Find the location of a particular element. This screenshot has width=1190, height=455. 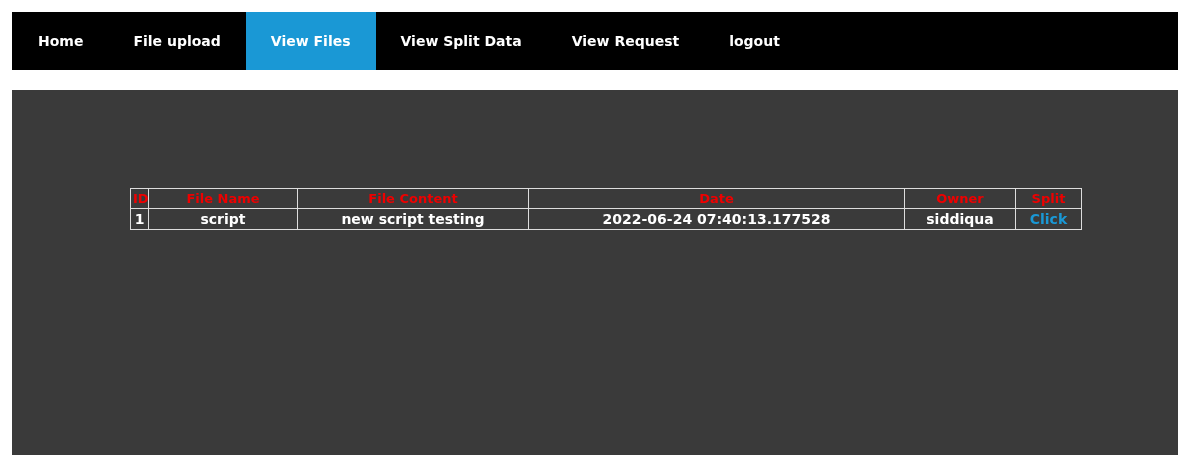

nav-tab: View Request is located at coordinates (625, 41).